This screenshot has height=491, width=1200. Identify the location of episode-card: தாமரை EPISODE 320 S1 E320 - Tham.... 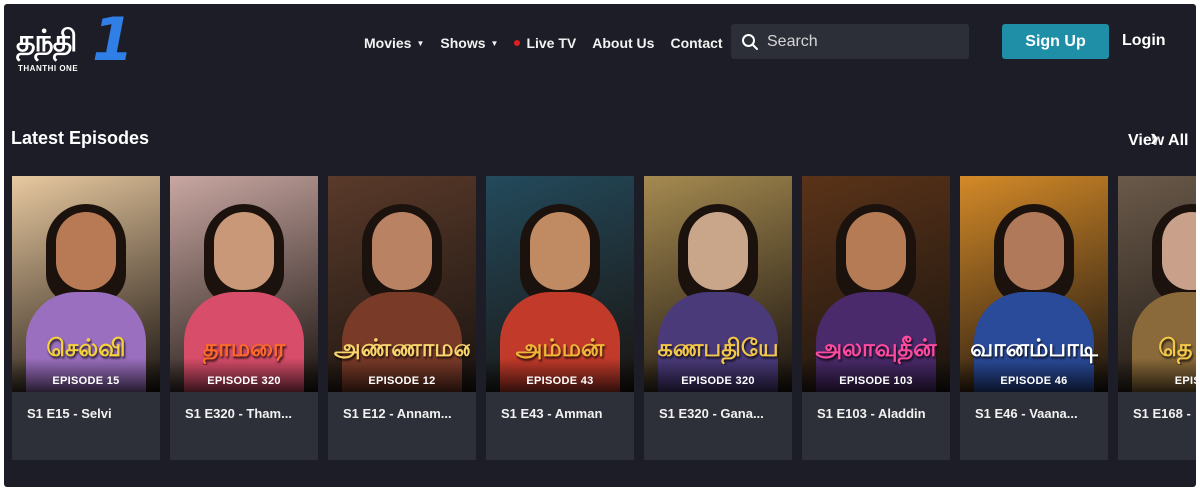
(244, 318).